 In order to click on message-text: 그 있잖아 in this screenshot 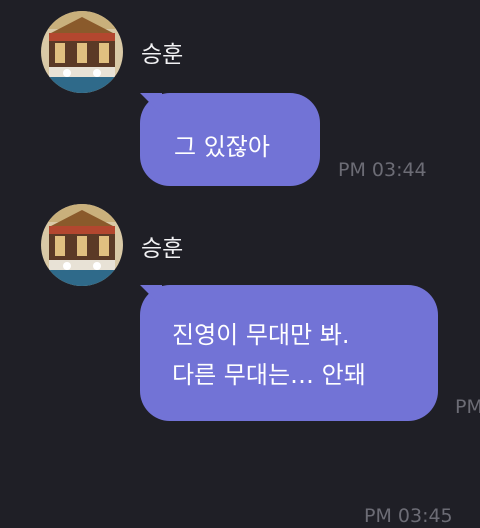, I will do `click(222, 147)`.